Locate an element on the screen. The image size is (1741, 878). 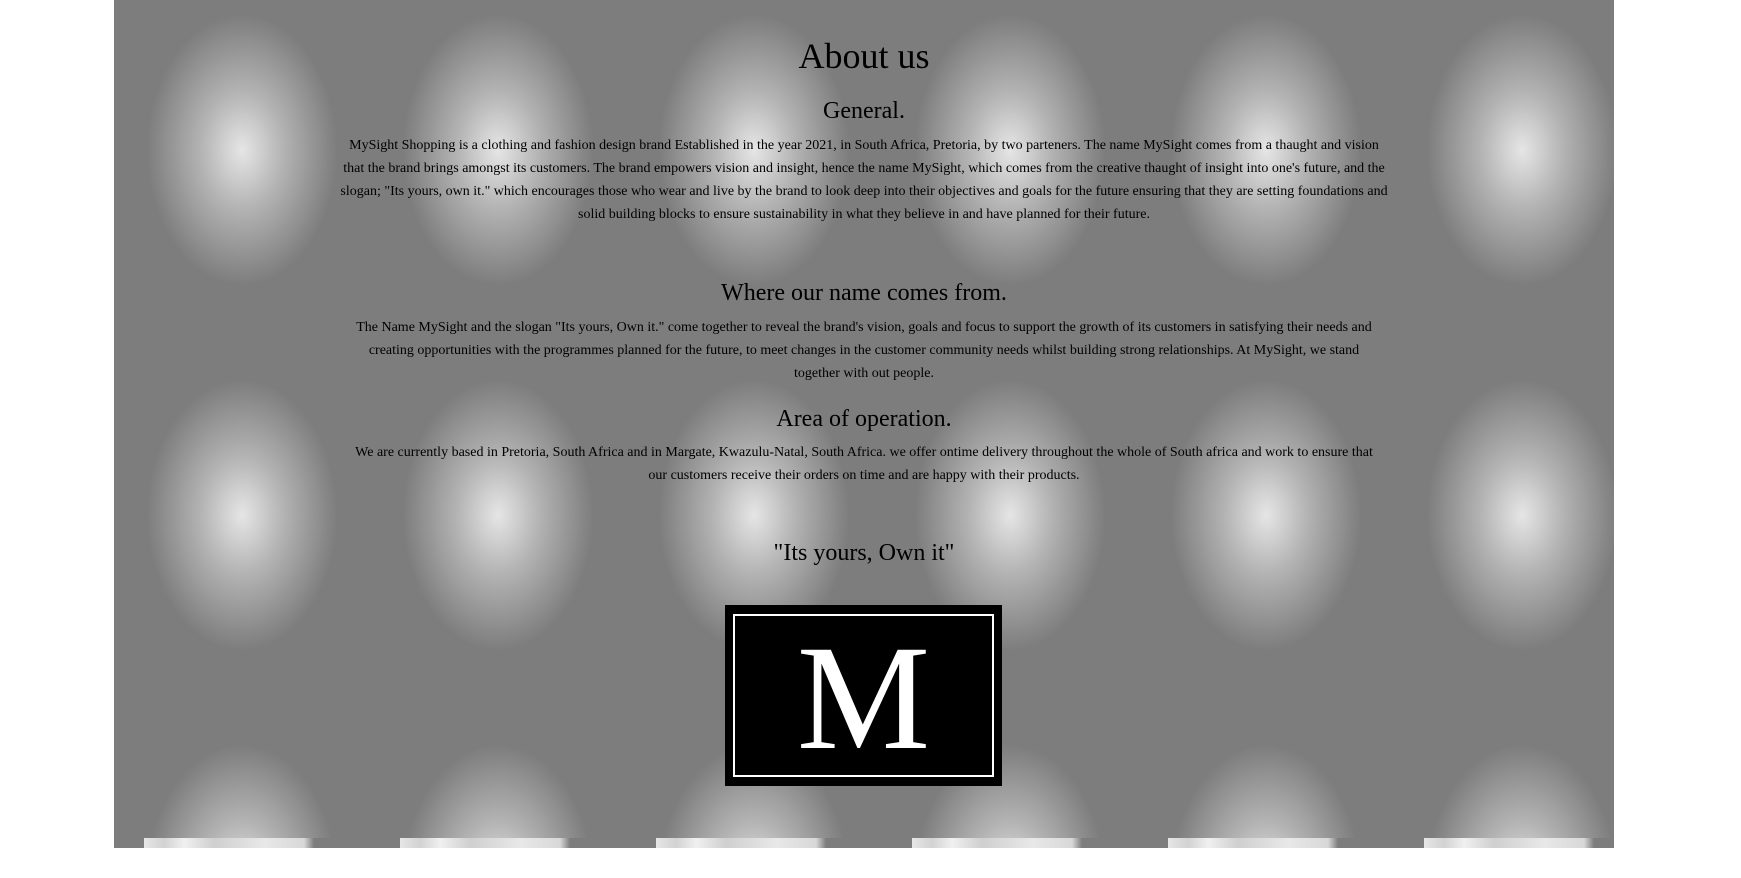
section-heading-name-origin: Where our name comes from. is located at coordinates (864, 293).